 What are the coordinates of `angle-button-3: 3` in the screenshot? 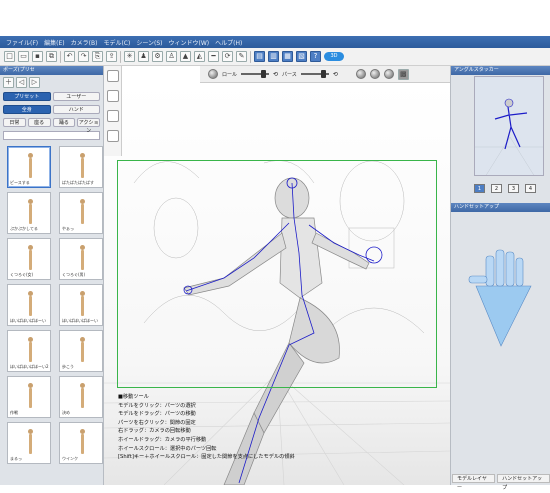 It's located at (513, 188).